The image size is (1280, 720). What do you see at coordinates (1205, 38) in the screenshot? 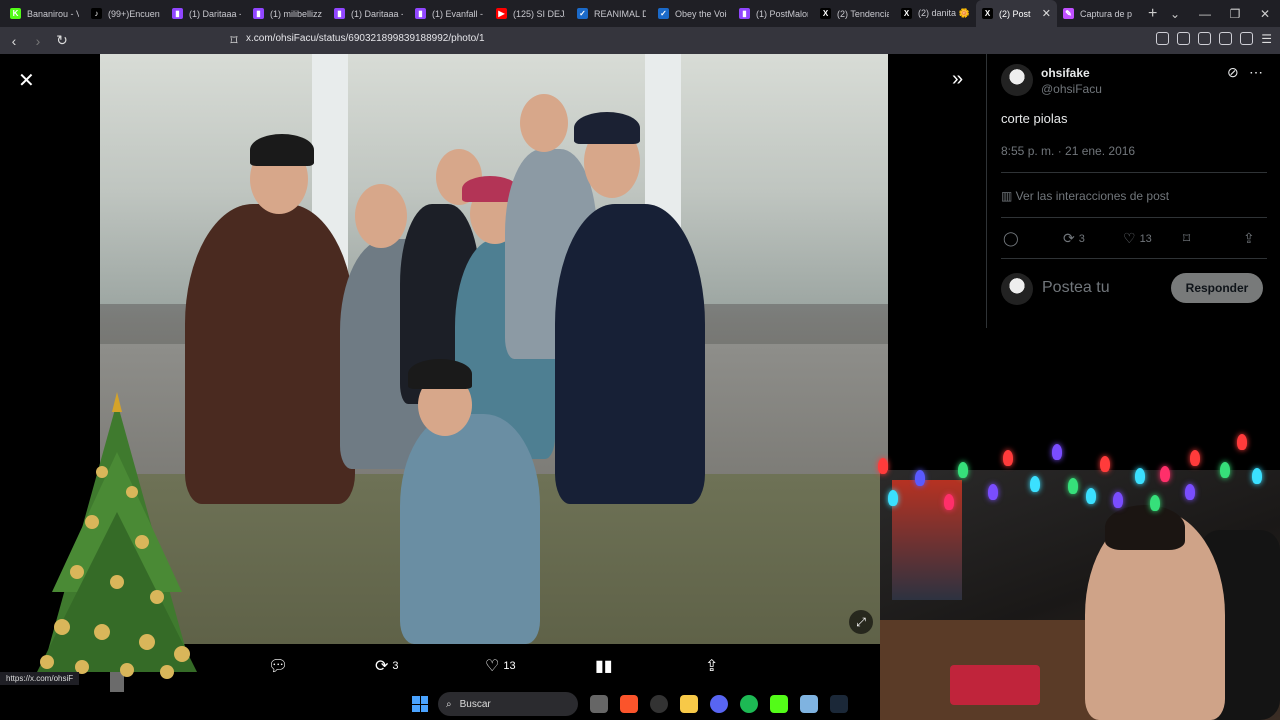
I see `sidebar-icon` at bounding box center [1205, 38].